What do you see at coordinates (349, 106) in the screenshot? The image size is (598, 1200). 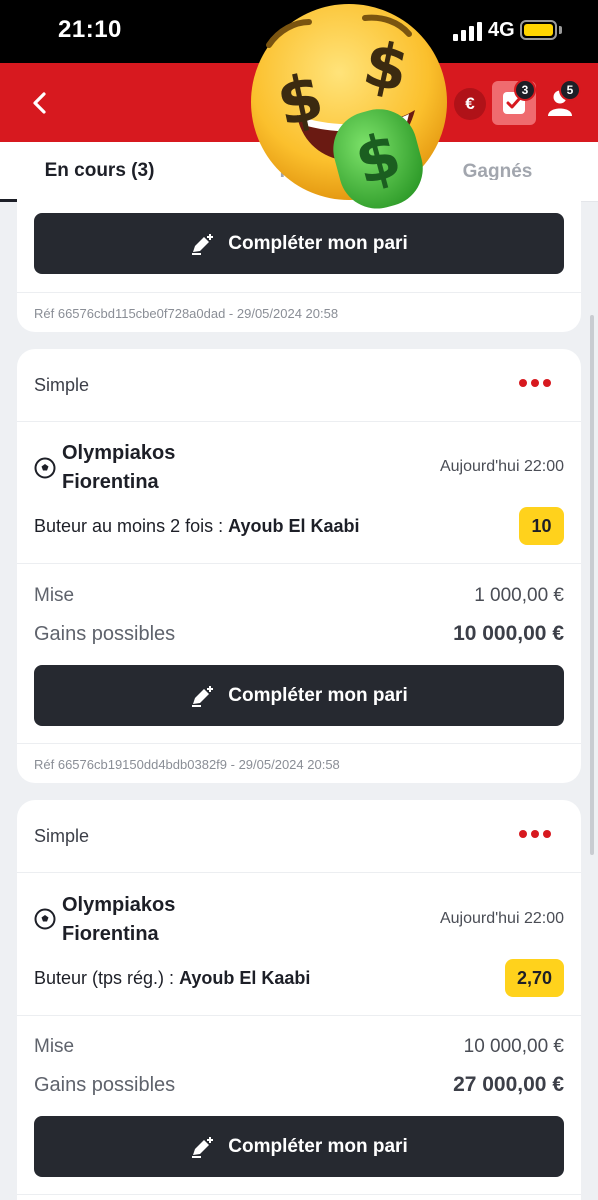 I see `money-mouth-face-icon: $ $ $` at bounding box center [349, 106].